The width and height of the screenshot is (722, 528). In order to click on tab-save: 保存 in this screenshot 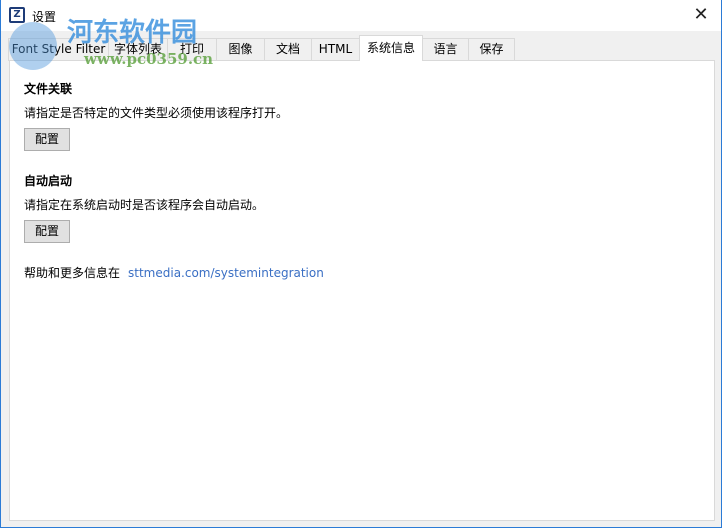, I will do `click(491, 49)`.